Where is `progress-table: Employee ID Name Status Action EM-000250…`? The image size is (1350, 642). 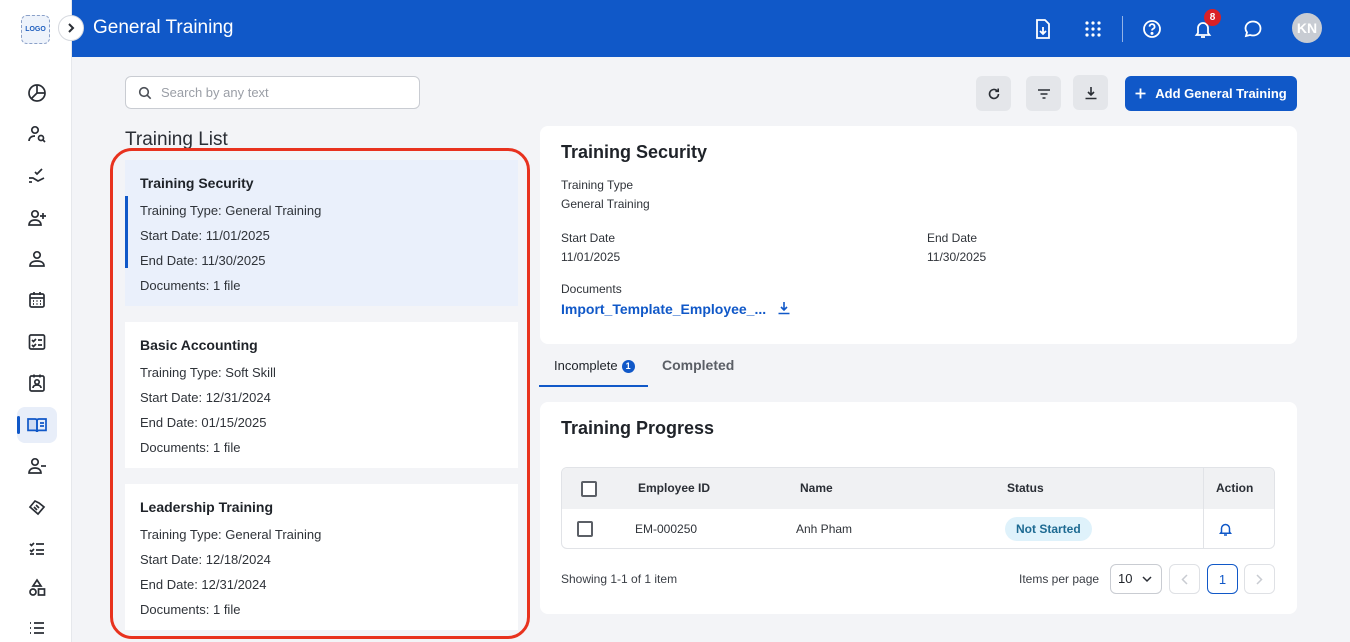 progress-table: Employee ID Name Status Action EM-000250… is located at coordinates (918, 508).